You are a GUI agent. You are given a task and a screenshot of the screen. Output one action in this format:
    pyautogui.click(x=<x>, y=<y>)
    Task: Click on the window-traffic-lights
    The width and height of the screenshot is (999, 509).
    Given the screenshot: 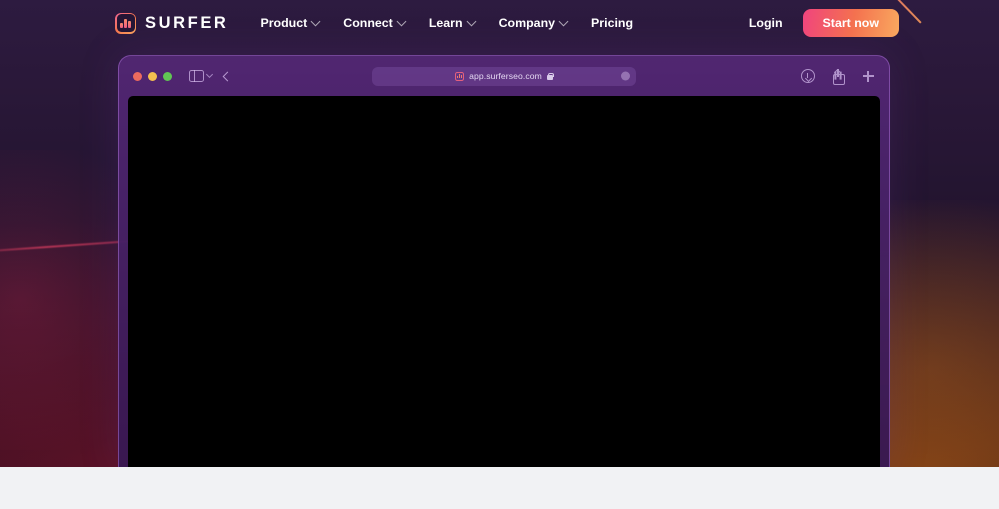 What is the action you would take?
    pyautogui.click(x=152, y=76)
    